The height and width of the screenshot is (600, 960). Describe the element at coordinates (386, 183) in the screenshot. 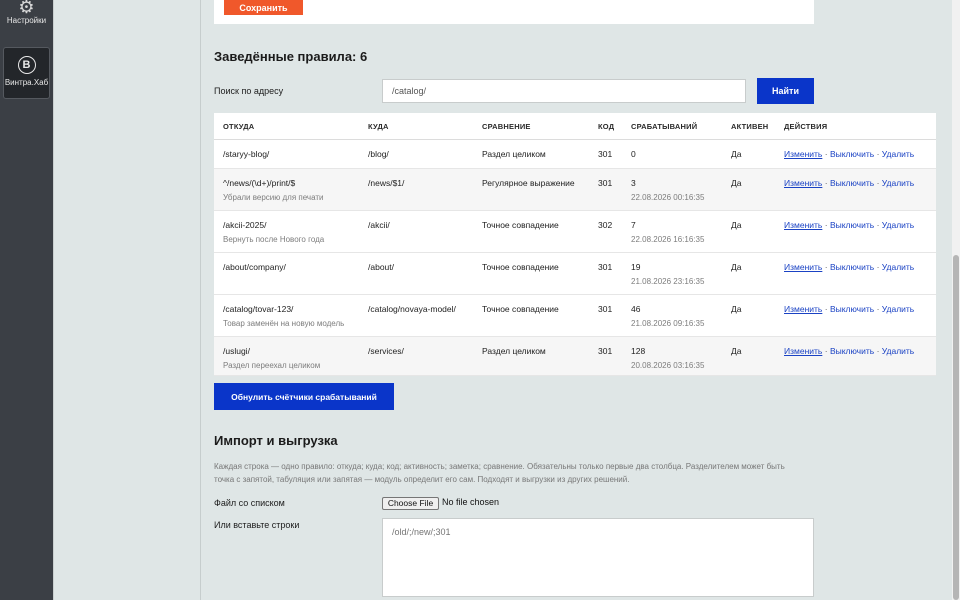

I see `rule-to: /news/$1/` at that location.